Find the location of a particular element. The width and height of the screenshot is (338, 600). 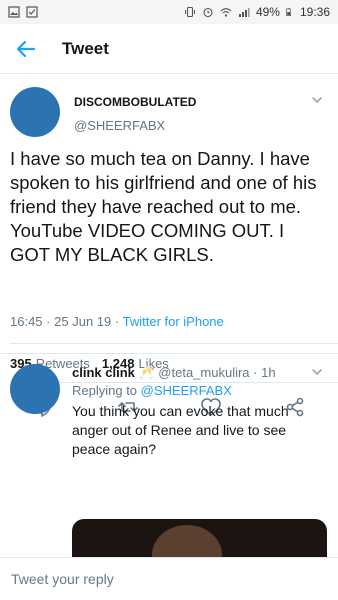

checkbox-notification-icon is located at coordinates (32, 12).